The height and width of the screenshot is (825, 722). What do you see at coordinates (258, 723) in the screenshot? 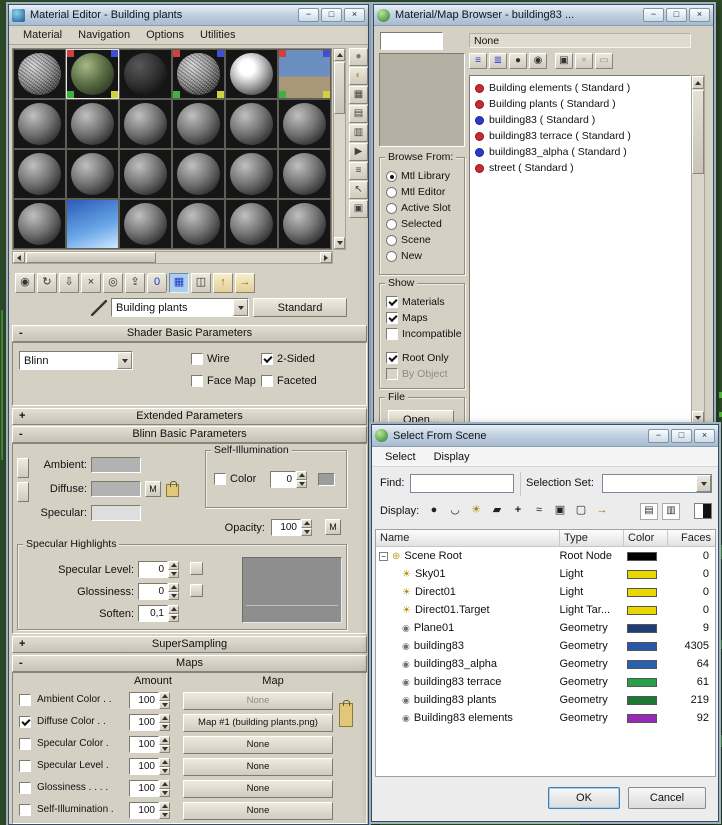
I see `diffuse-map-slot-button: Map #1 (building plants.png)` at bounding box center [258, 723].